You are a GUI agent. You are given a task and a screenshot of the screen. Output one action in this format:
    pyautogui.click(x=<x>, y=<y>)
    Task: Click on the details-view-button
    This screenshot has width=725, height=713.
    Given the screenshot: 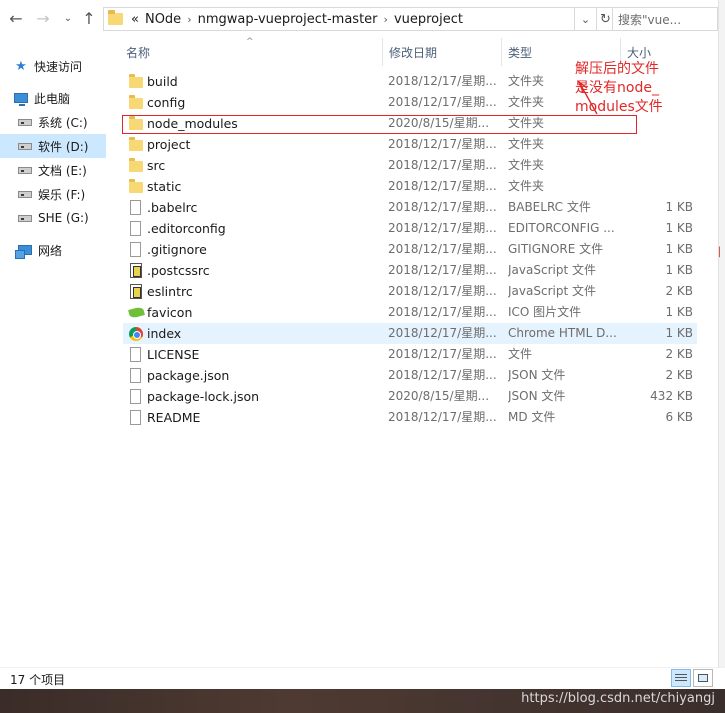 What is the action you would take?
    pyautogui.click(x=681, y=678)
    